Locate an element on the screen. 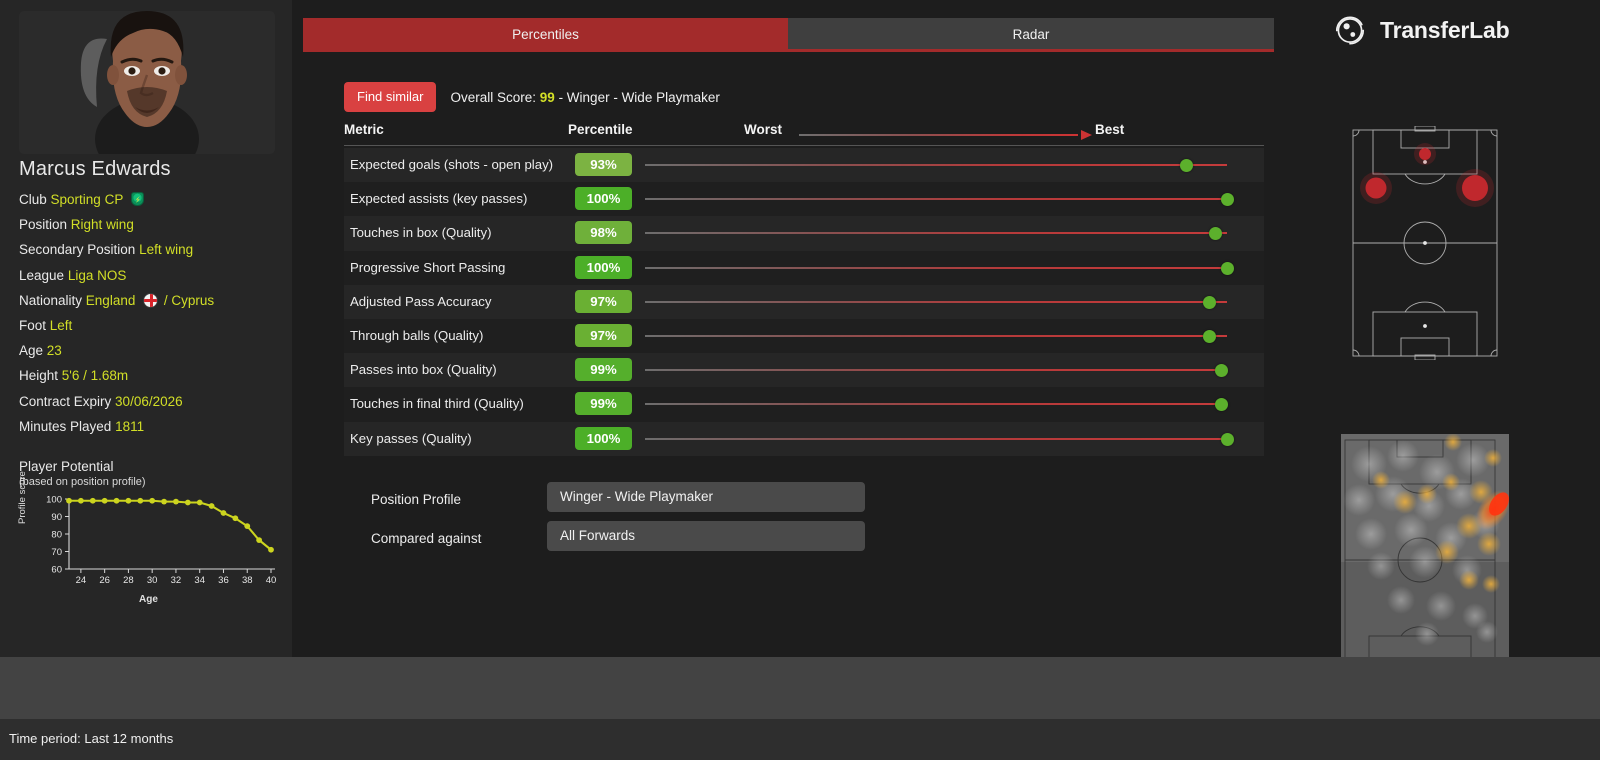 This screenshot has height=760, width=1600. player-photo is located at coordinates (147, 82).